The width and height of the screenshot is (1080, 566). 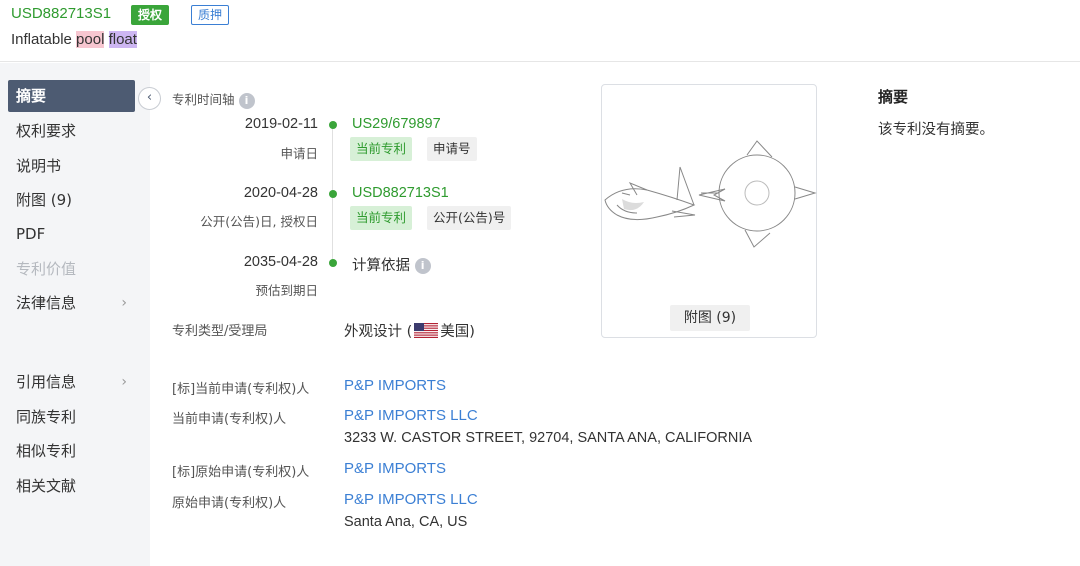 What do you see at coordinates (286, 290) in the screenshot?
I see `expiry-date-label: 预估到期日` at bounding box center [286, 290].